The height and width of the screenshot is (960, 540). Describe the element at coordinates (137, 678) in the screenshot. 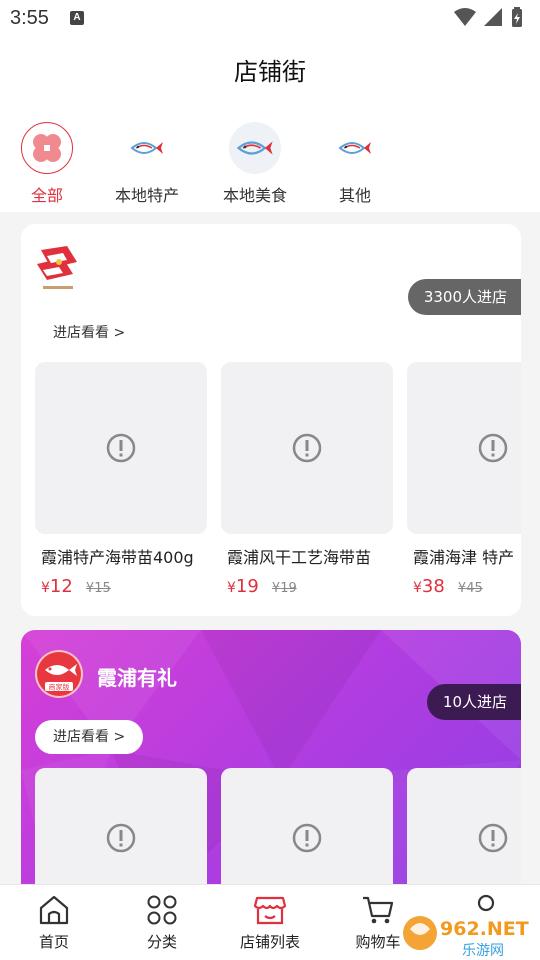

I see `shop-name: 霞浦有礼` at that location.